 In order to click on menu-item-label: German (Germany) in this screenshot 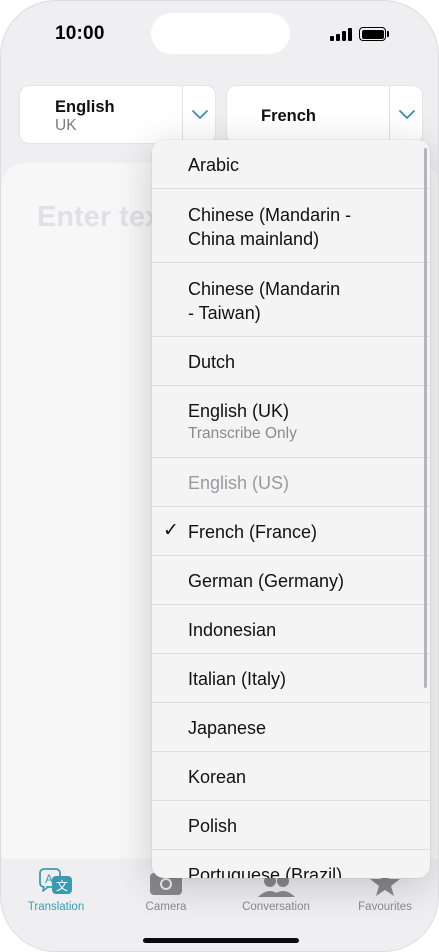, I will do `click(266, 581)`.